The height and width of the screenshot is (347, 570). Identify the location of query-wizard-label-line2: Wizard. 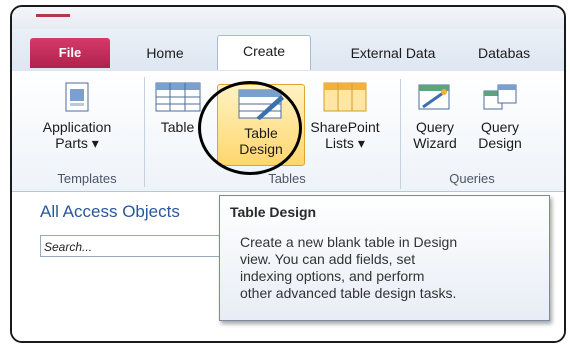
(435, 143).